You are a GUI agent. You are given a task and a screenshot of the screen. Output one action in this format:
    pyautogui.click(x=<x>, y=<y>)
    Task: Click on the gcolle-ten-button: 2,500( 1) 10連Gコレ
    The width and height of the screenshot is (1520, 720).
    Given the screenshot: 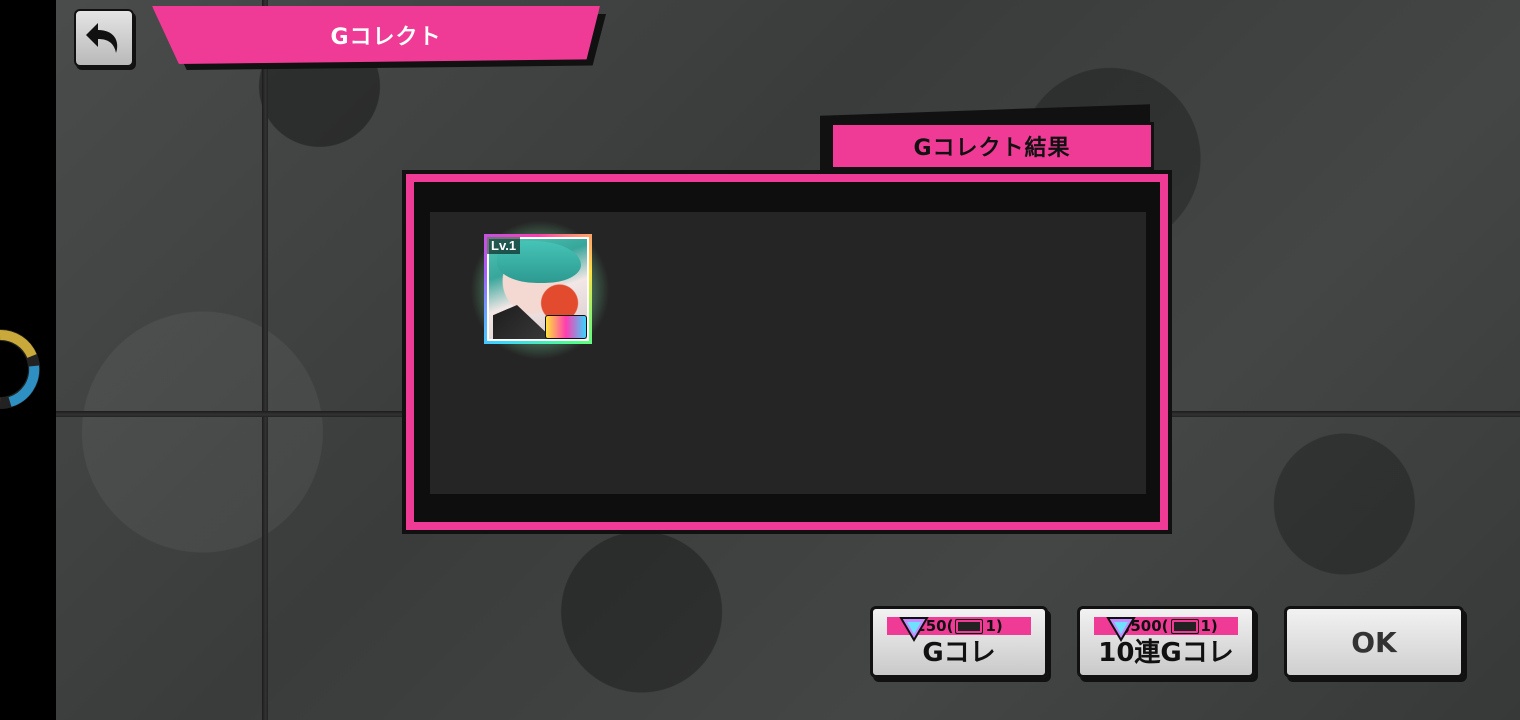 What is the action you would take?
    pyautogui.click(x=1166, y=642)
    